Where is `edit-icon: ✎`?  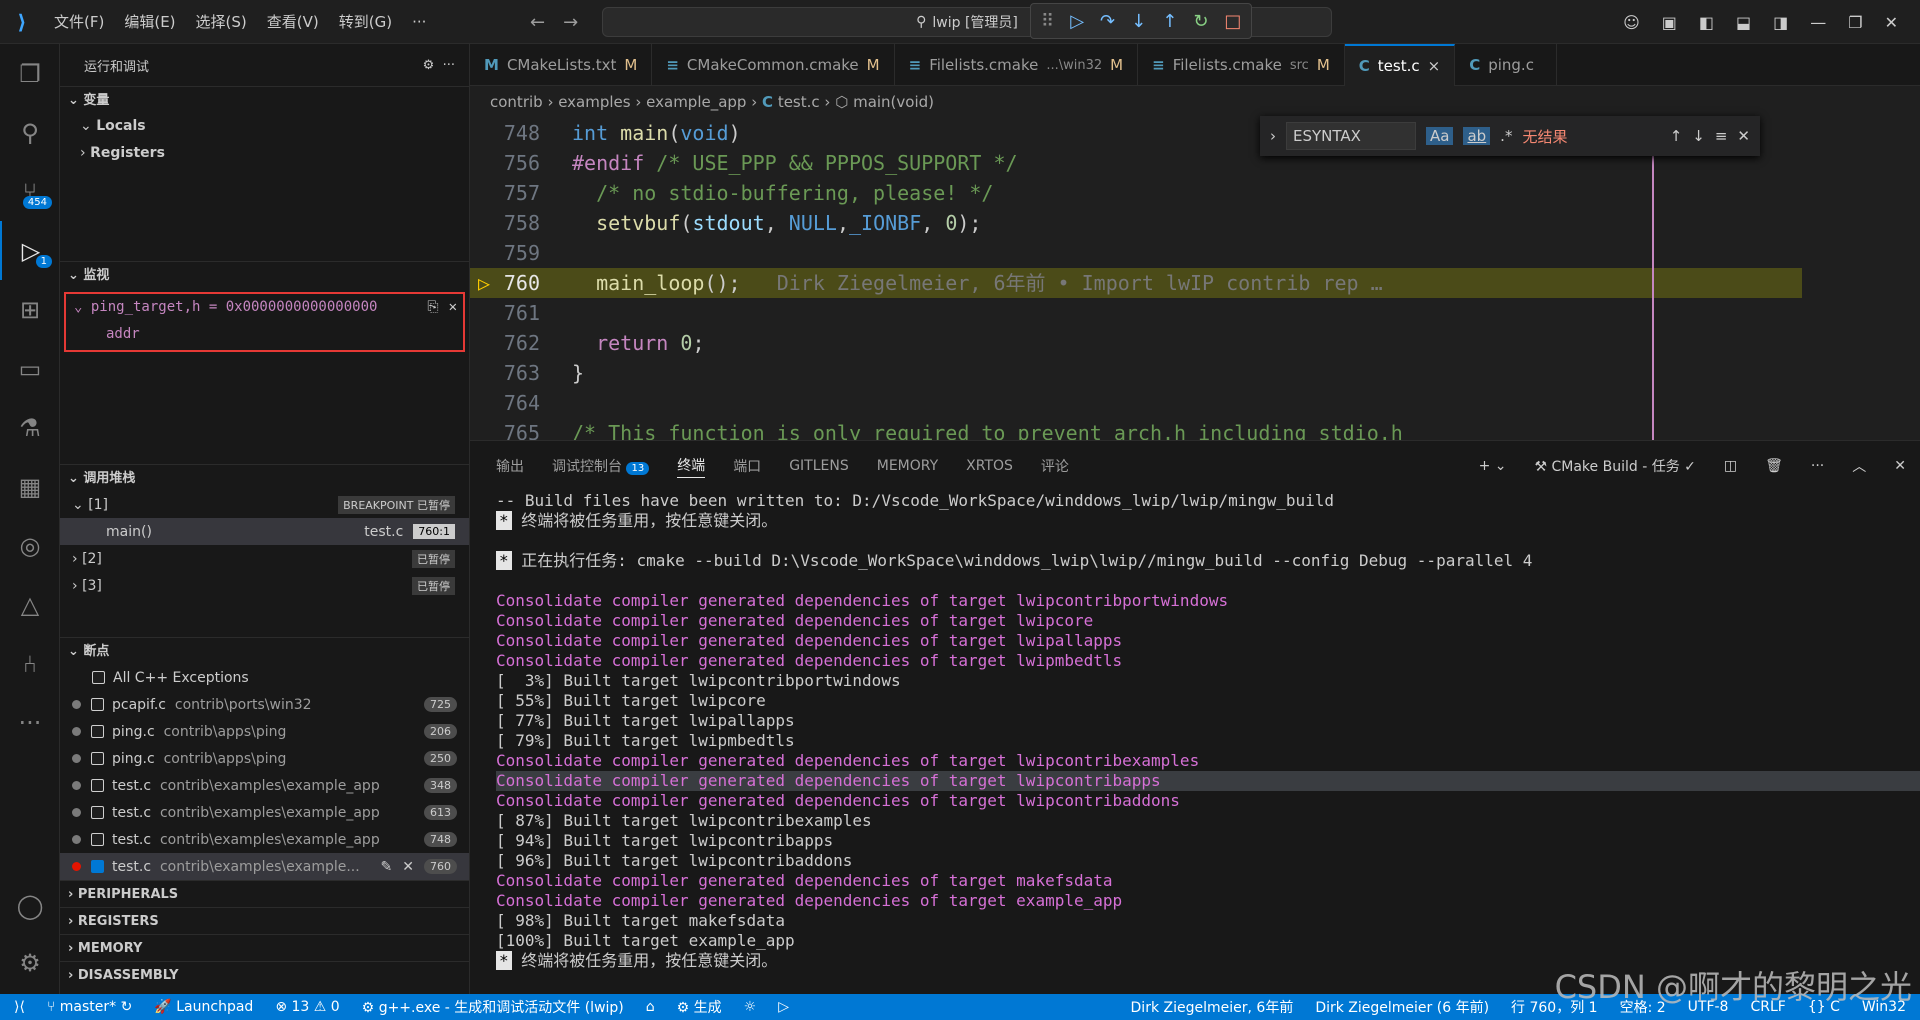 edit-icon: ✎ is located at coordinates (387, 867).